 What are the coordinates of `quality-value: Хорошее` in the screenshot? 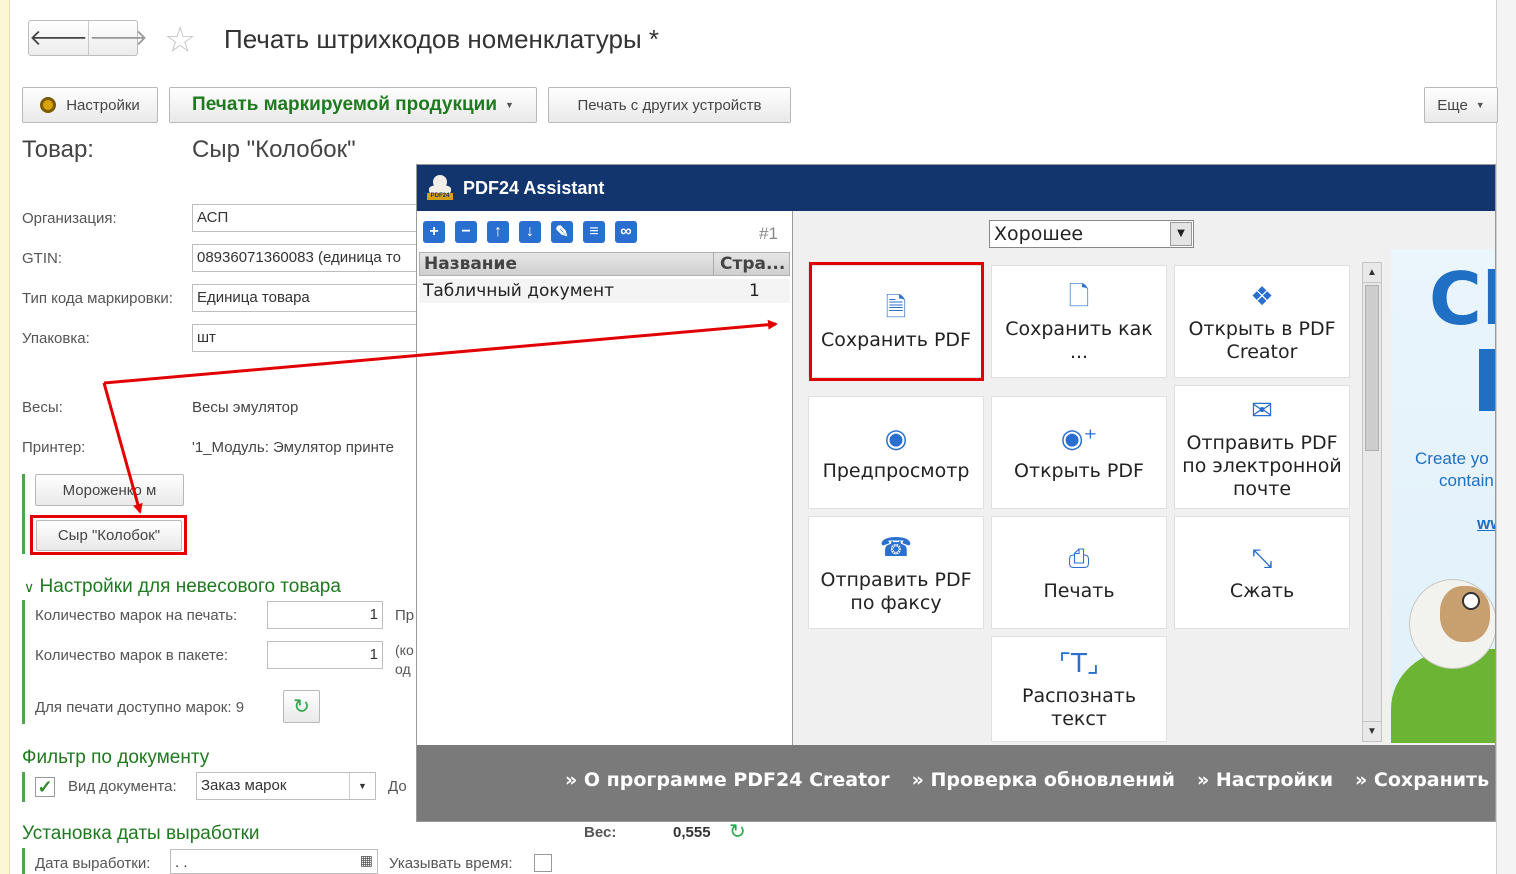 It's located at (1039, 234).